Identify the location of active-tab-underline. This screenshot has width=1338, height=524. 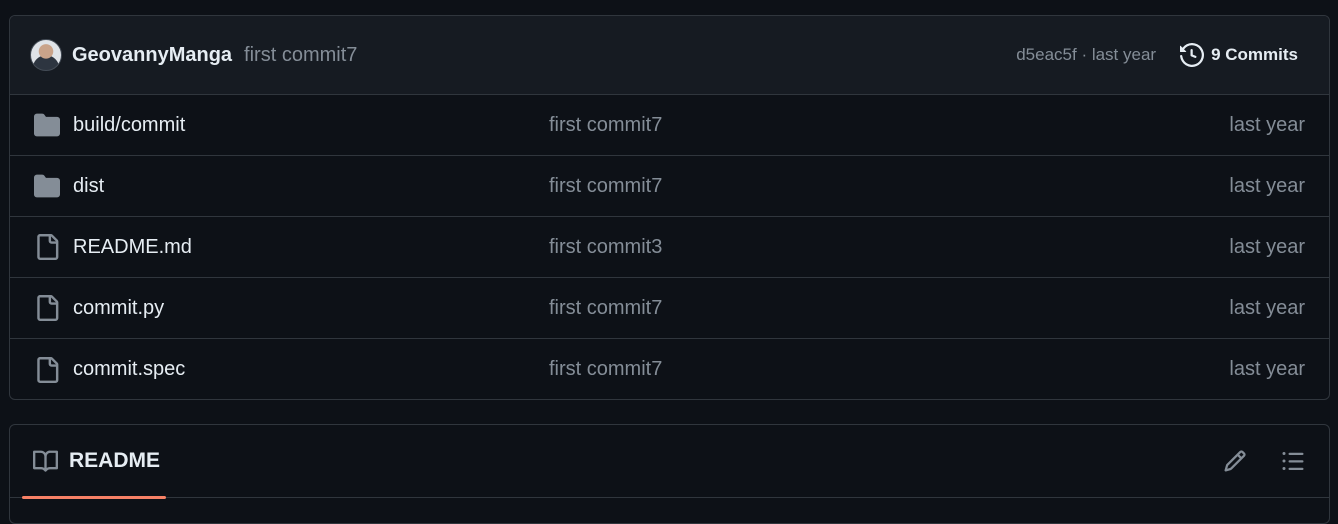
(94, 497).